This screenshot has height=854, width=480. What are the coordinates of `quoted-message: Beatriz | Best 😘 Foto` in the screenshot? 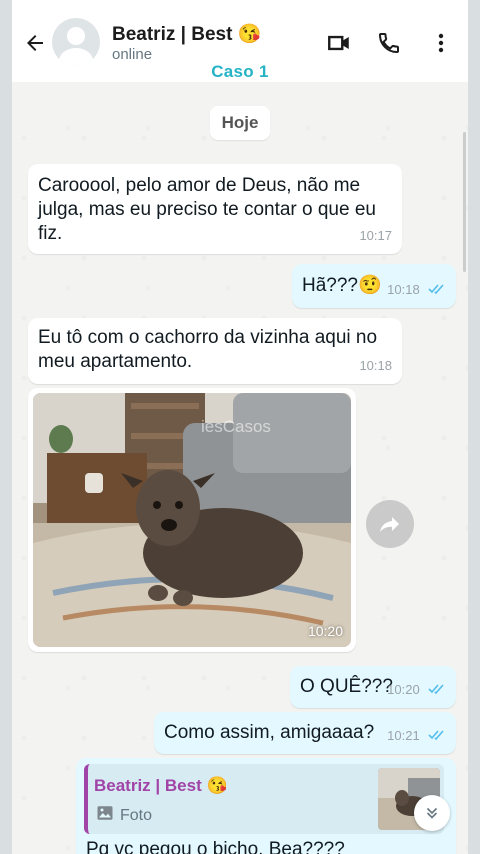 It's located at (264, 799).